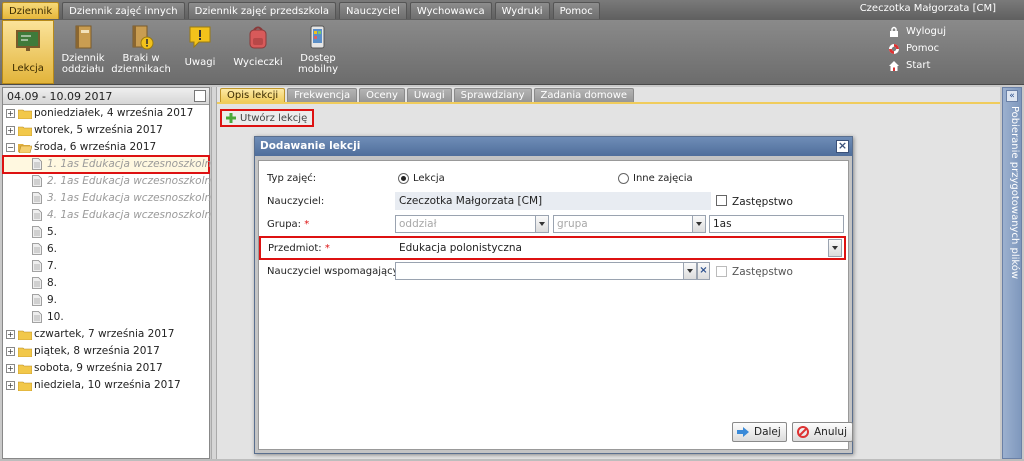 This screenshot has height=461, width=1024. I want to click on pomoc-link: Pomoc, so click(917, 48).